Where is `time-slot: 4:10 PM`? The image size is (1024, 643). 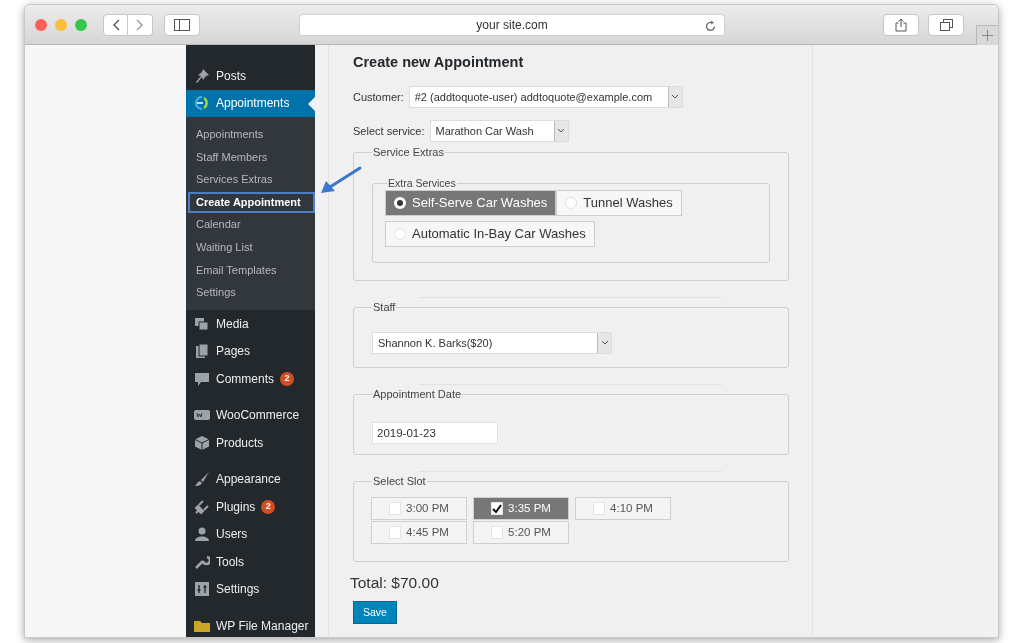 time-slot: 4:10 PM is located at coordinates (623, 508).